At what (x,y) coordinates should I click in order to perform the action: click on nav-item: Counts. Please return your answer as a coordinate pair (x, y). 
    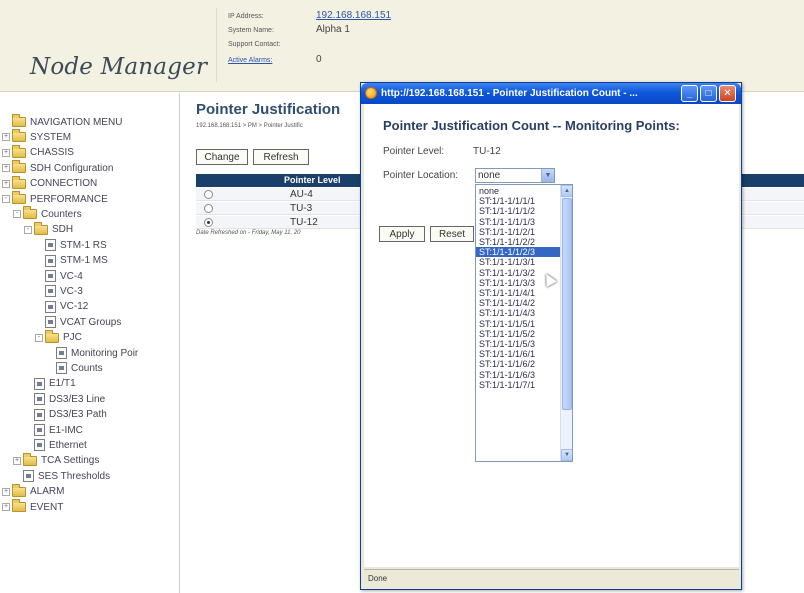
    Looking at the image, I should click on (74, 368).